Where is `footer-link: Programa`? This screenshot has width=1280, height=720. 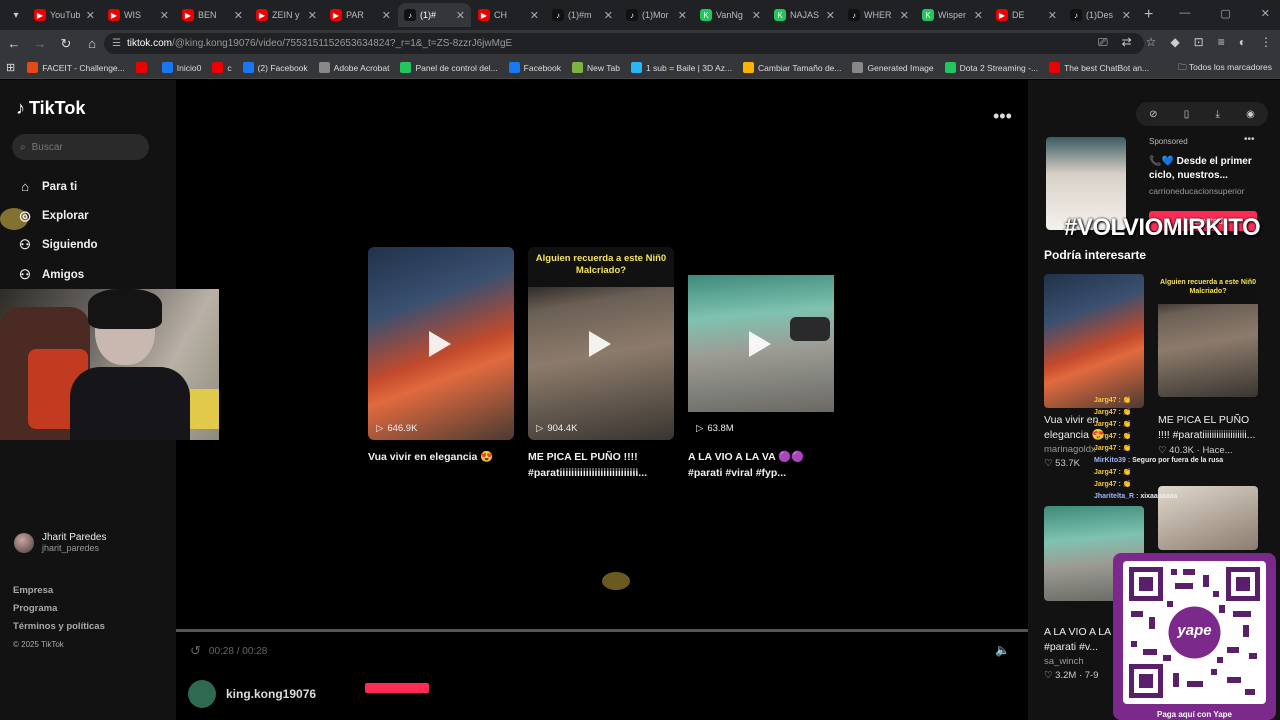 footer-link: Programa is located at coordinates (59, 609).